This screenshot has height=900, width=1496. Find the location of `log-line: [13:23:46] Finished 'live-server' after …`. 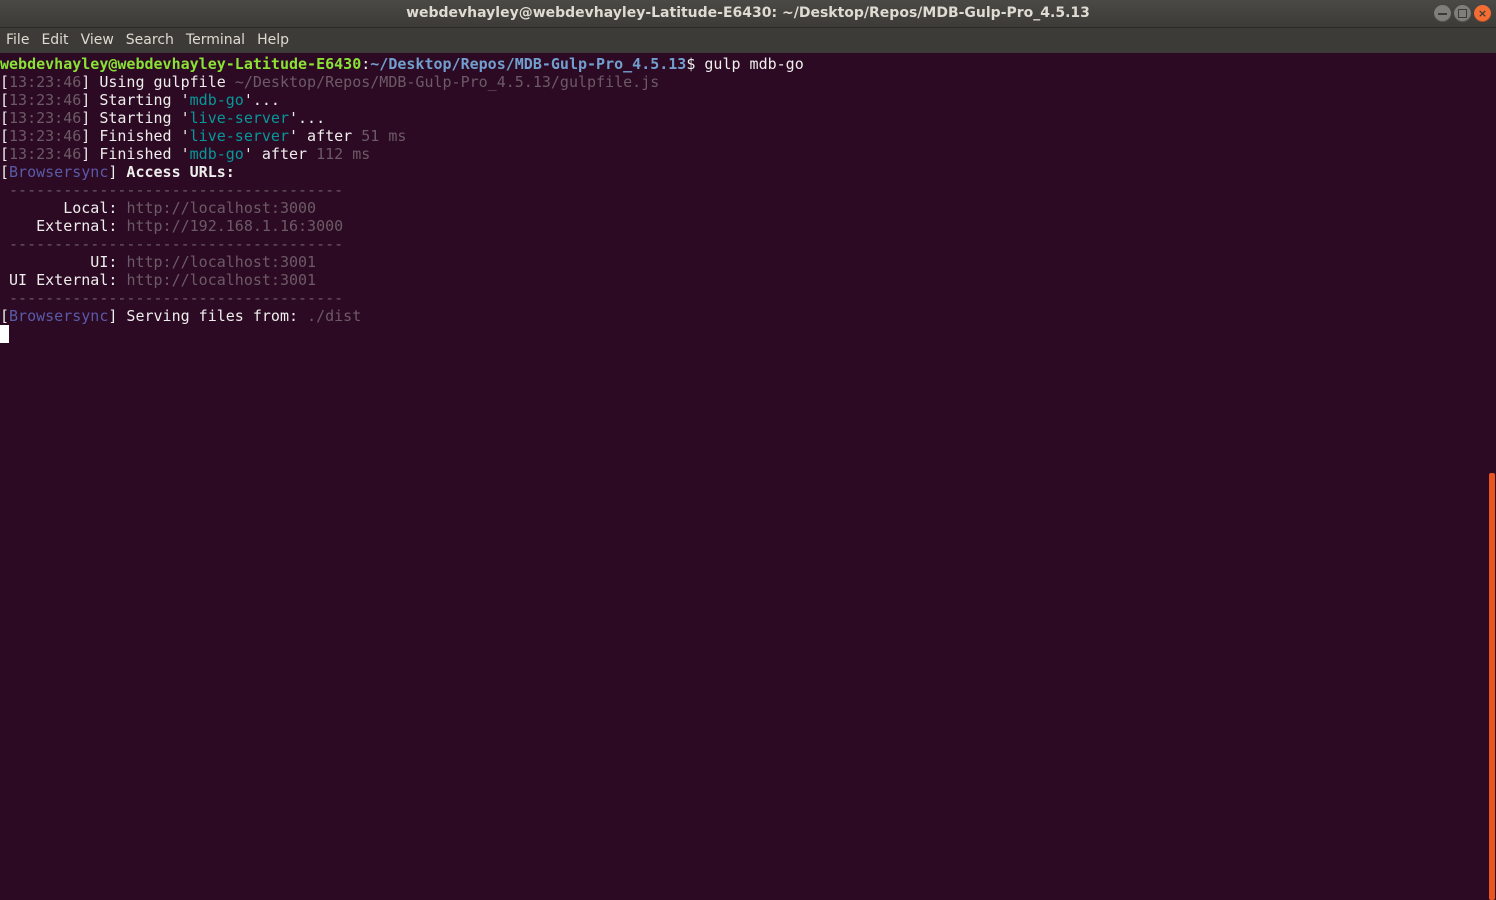

log-line: [13:23:46] Finished 'live-server' after … is located at coordinates (744, 136).